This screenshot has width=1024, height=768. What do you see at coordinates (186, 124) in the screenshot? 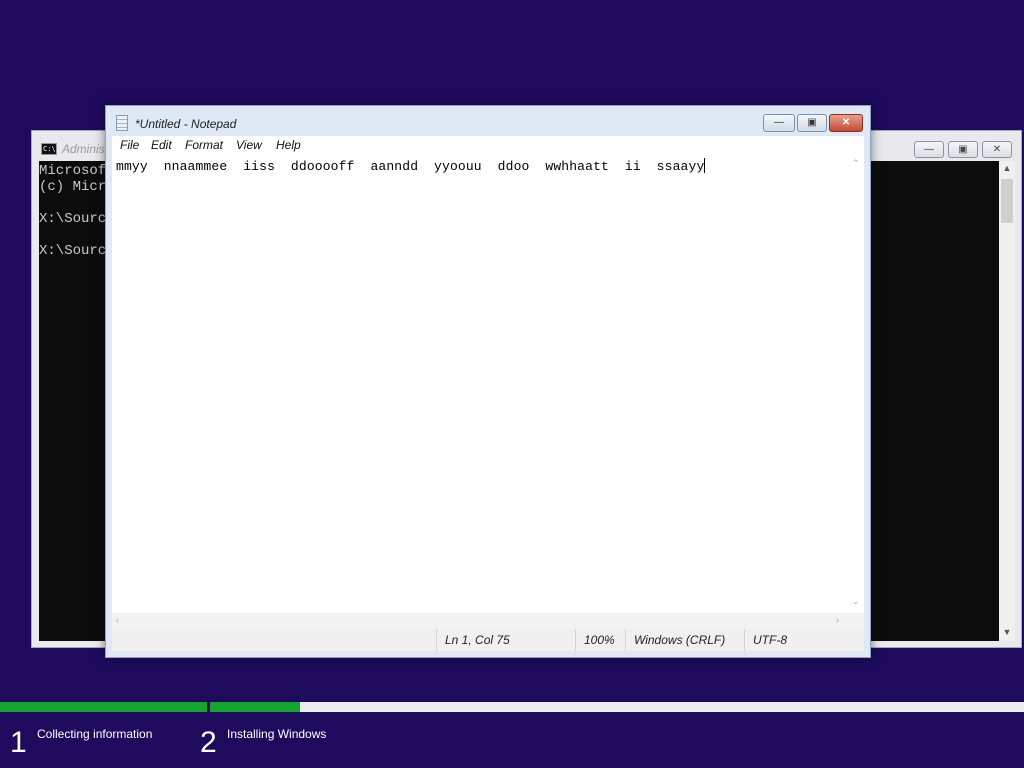
I see `notepad-window-title: *Untitled - Notepad` at bounding box center [186, 124].